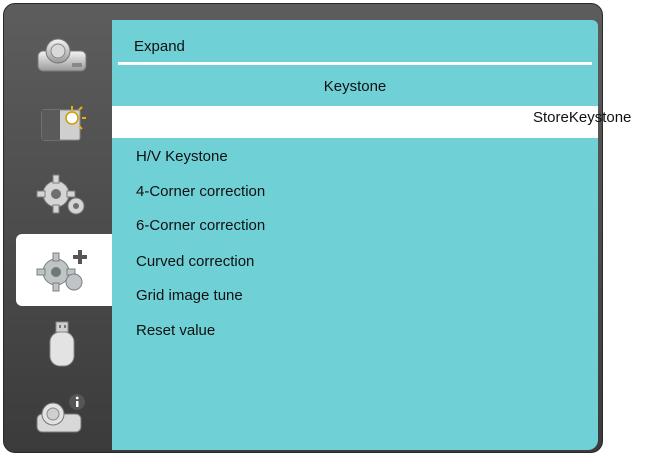  Describe the element at coordinates (64, 232) in the screenshot. I see `sidebar` at that location.